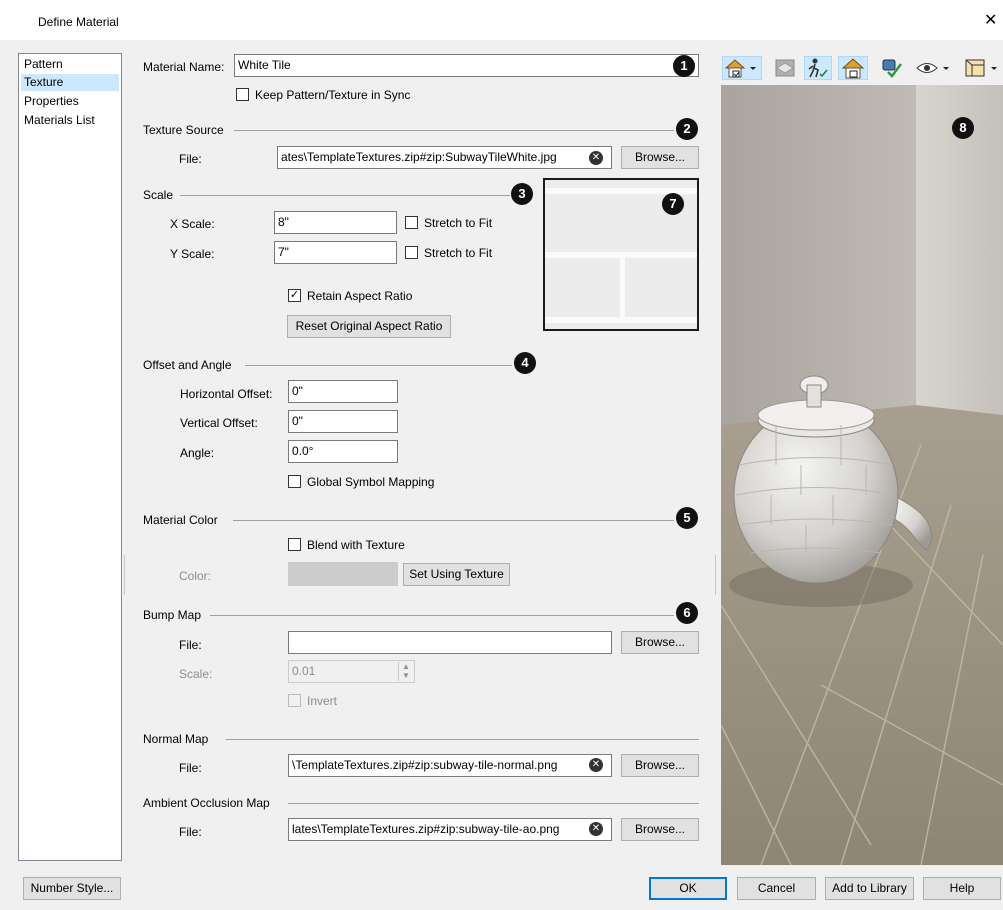 This screenshot has height=910, width=1003. I want to click on bump-file-input, so click(450, 642).